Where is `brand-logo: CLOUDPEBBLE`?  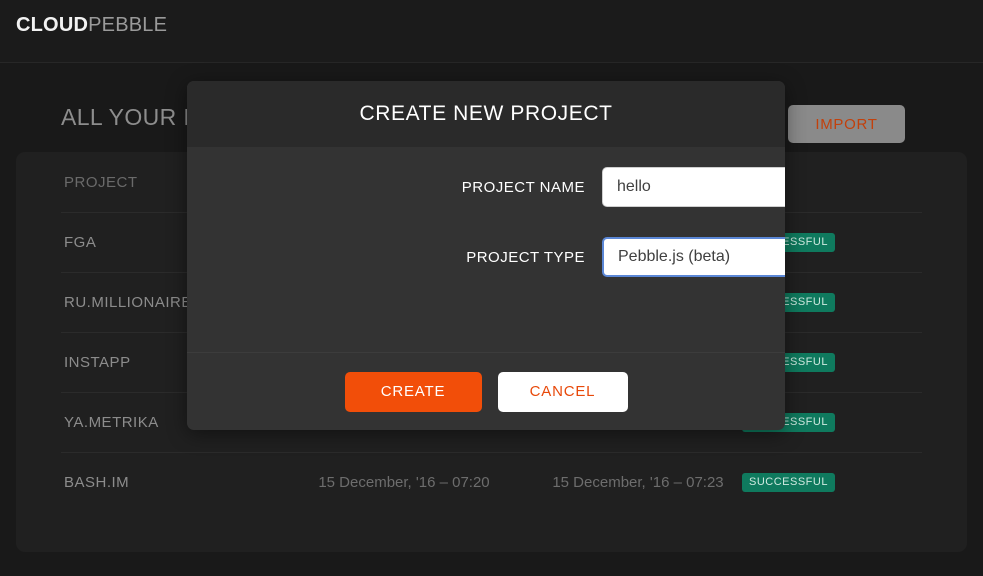 brand-logo: CLOUDPEBBLE is located at coordinates (91, 25).